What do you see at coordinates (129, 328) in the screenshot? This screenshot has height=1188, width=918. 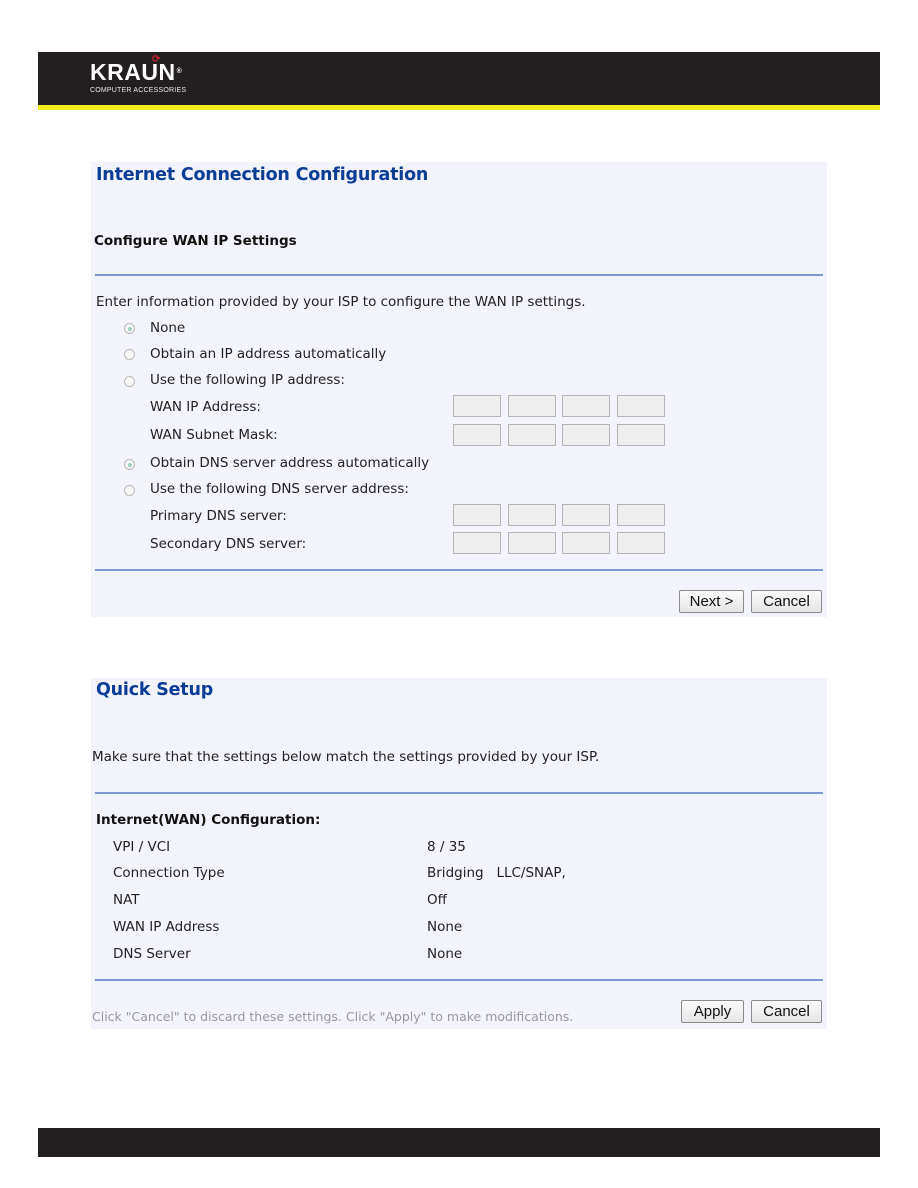 I see `radio-none` at bounding box center [129, 328].